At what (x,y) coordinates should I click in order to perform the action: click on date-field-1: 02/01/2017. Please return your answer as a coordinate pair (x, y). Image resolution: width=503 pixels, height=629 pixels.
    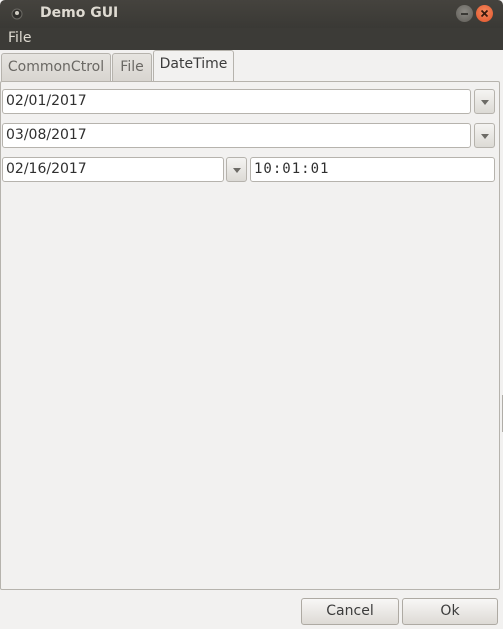
    Looking at the image, I should click on (236, 101).